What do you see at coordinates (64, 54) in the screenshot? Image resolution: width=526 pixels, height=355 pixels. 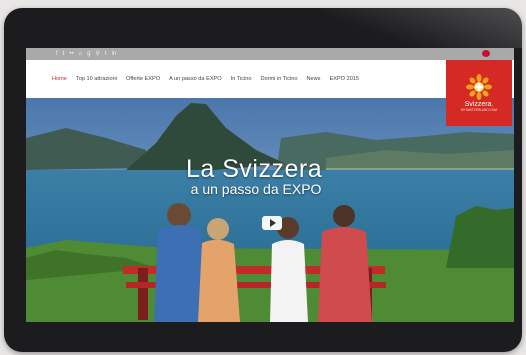 I see `twitter-icon: t` at bounding box center [64, 54].